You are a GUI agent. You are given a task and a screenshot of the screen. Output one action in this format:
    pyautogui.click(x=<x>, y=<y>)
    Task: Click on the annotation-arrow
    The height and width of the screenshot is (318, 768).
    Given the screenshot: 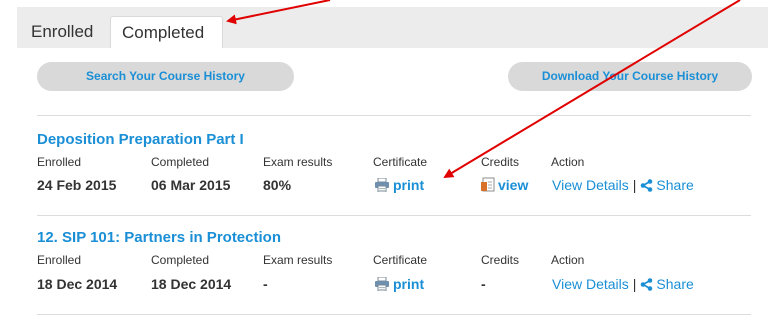 What is the action you would take?
    pyautogui.click(x=278, y=12)
    